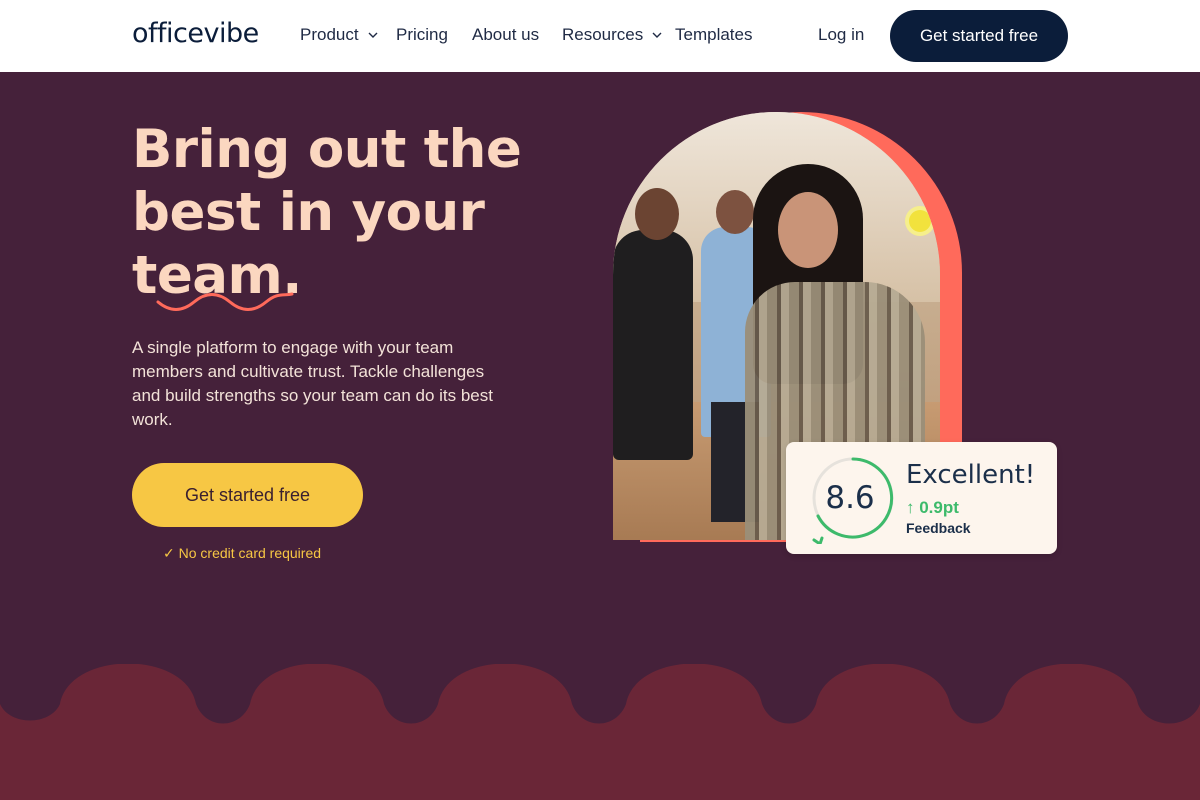 Image resolution: width=1200 pixels, height=800 pixels. I want to click on nav-item-label: Templates, so click(714, 34).